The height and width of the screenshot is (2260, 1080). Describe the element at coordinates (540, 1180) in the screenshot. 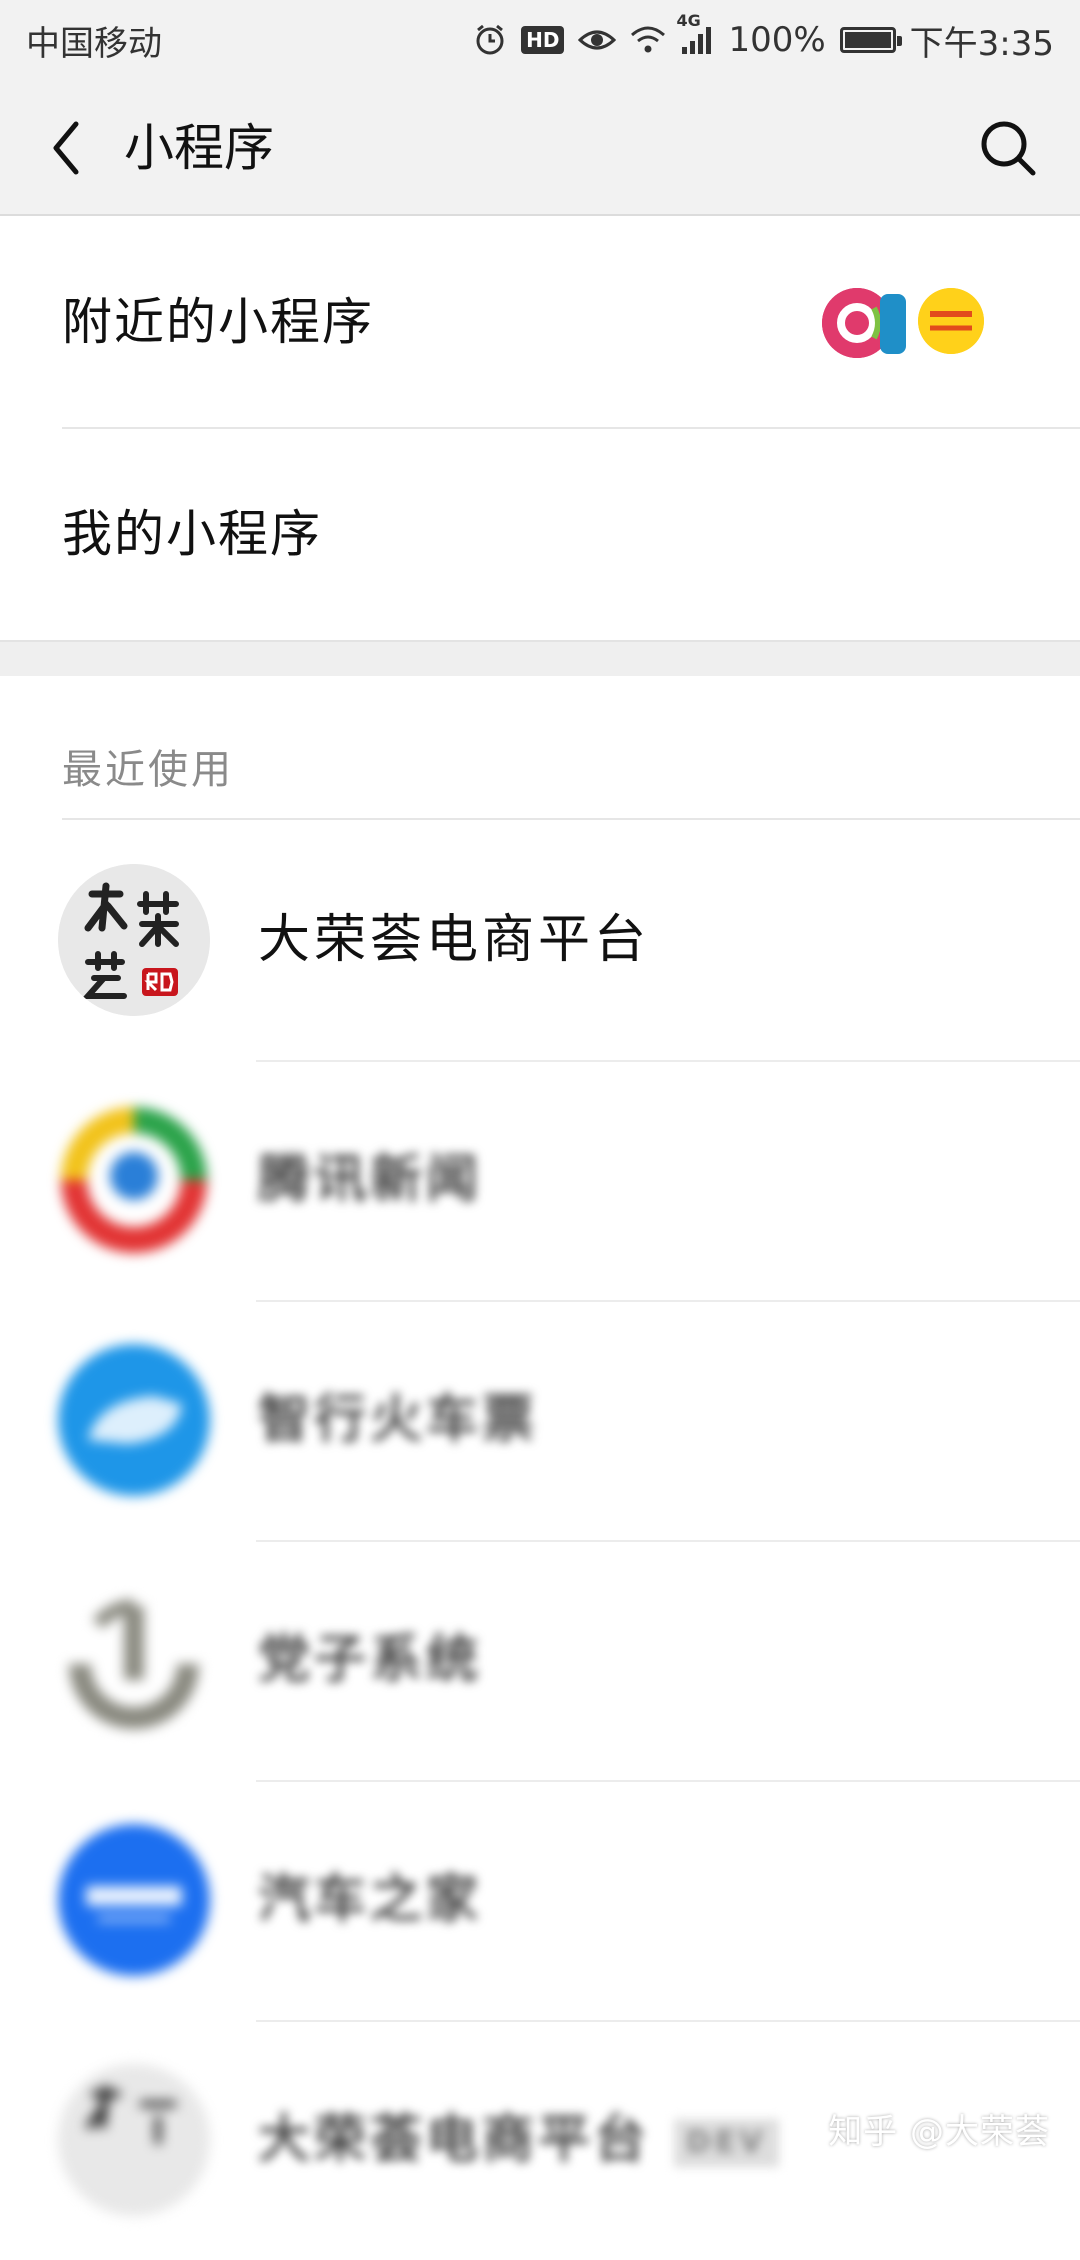

I see `recent-item-tencent-news: 腾讯新闻` at that location.